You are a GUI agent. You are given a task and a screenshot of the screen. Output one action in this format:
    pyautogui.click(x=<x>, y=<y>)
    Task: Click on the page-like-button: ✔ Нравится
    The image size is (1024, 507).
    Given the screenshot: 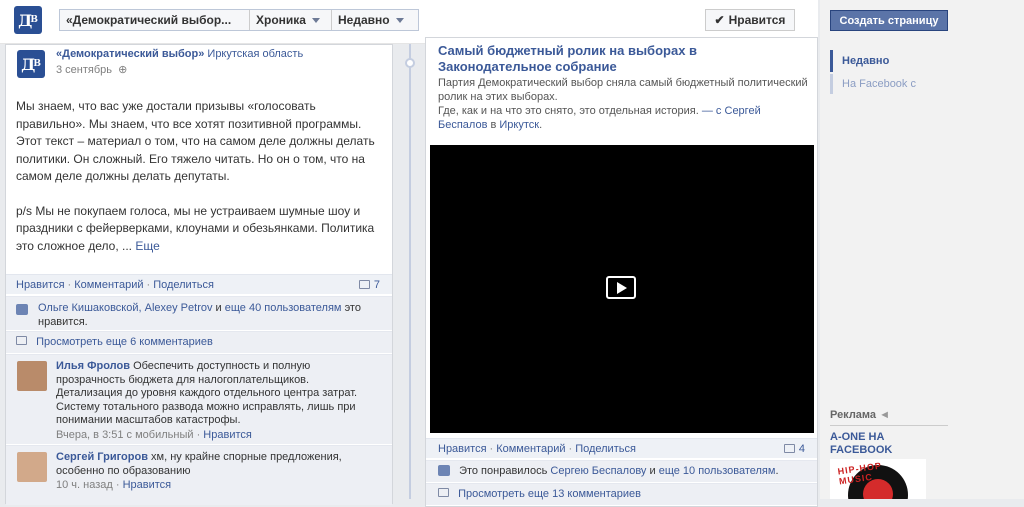 What is the action you would take?
    pyautogui.click(x=750, y=20)
    